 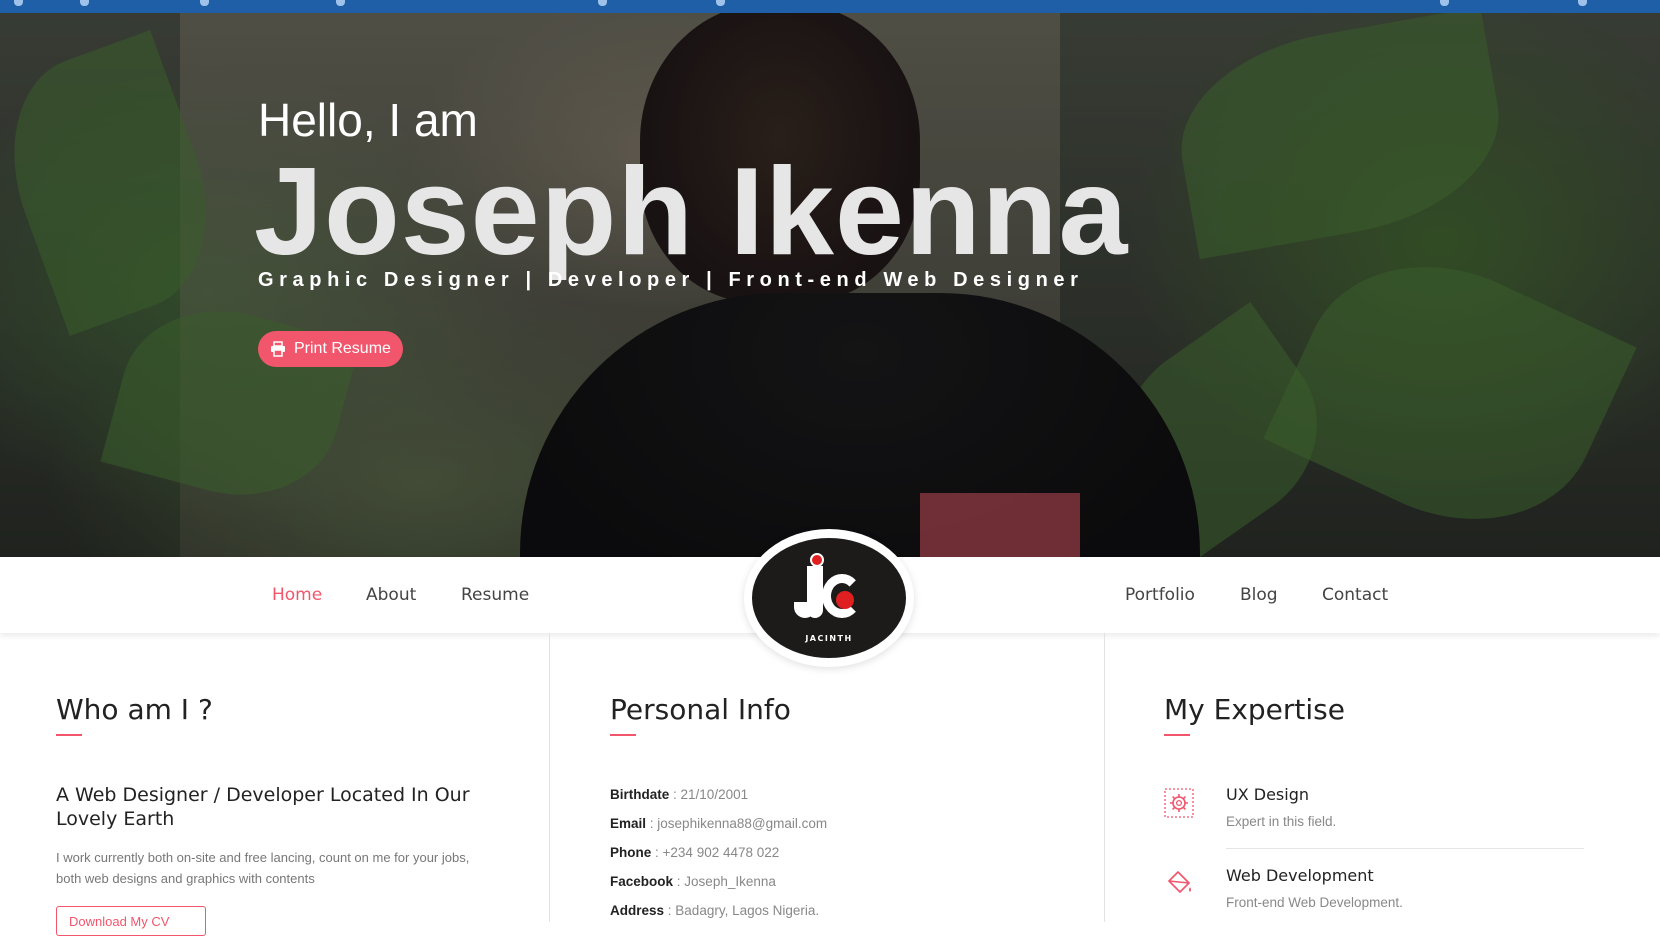 I want to click on info-value: +234 902 4478 022, so click(x=721, y=852).